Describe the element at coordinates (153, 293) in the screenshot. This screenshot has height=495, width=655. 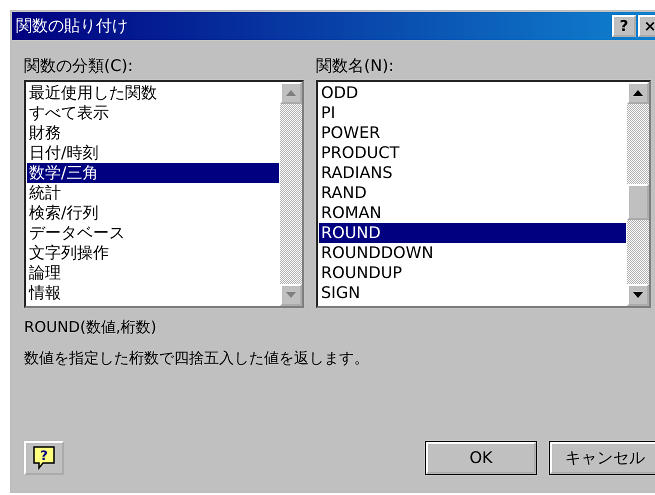
I see `list-item: 情報` at that location.